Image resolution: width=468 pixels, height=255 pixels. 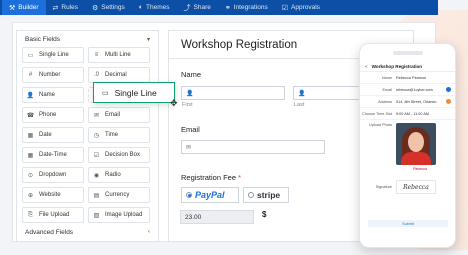 I want to click on time-icon: ◷, so click(x=96, y=135).